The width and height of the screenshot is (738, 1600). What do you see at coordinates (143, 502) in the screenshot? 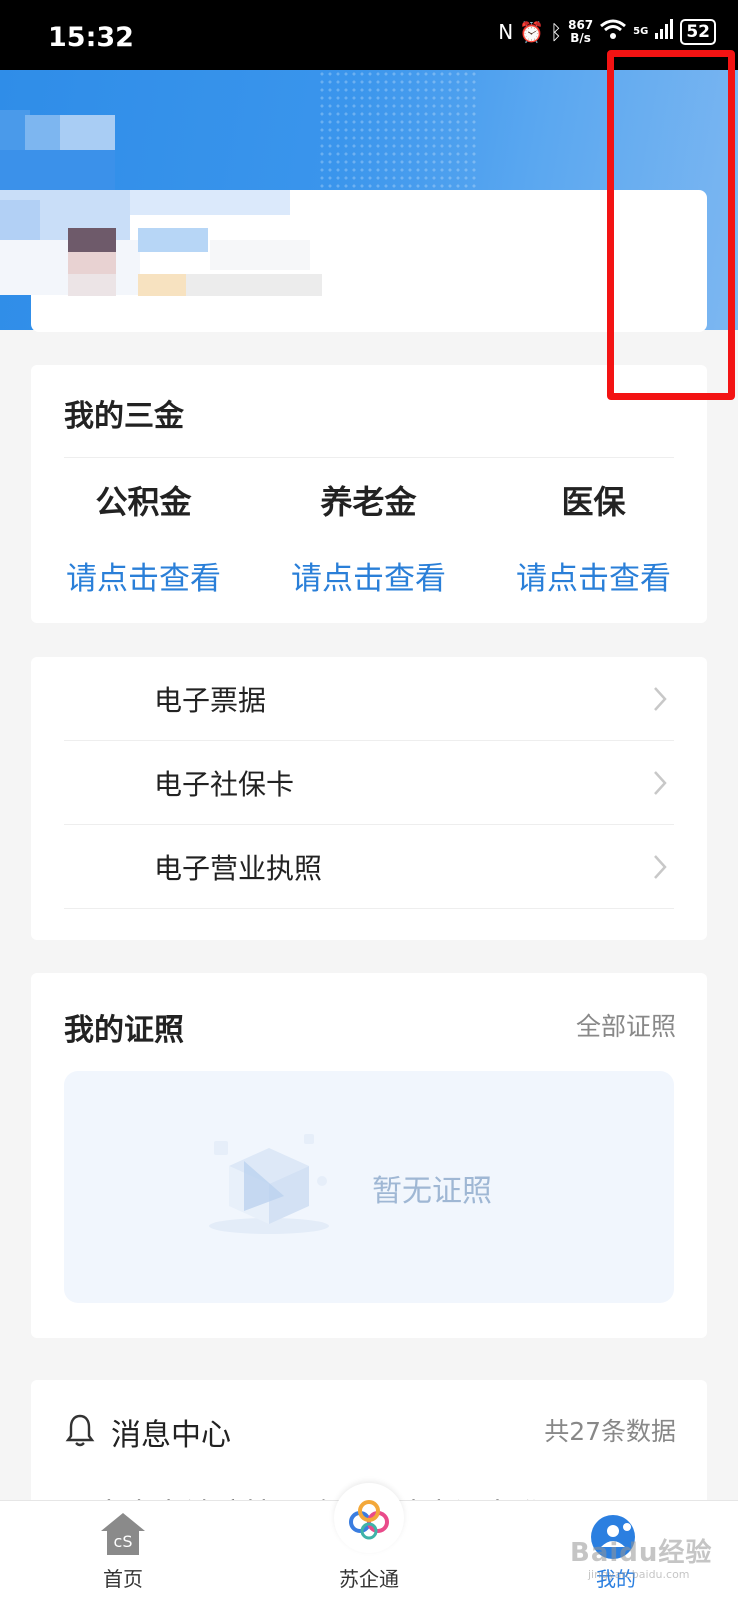
I see `housing-fund-label: 公积金` at bounding box center [143, 502].